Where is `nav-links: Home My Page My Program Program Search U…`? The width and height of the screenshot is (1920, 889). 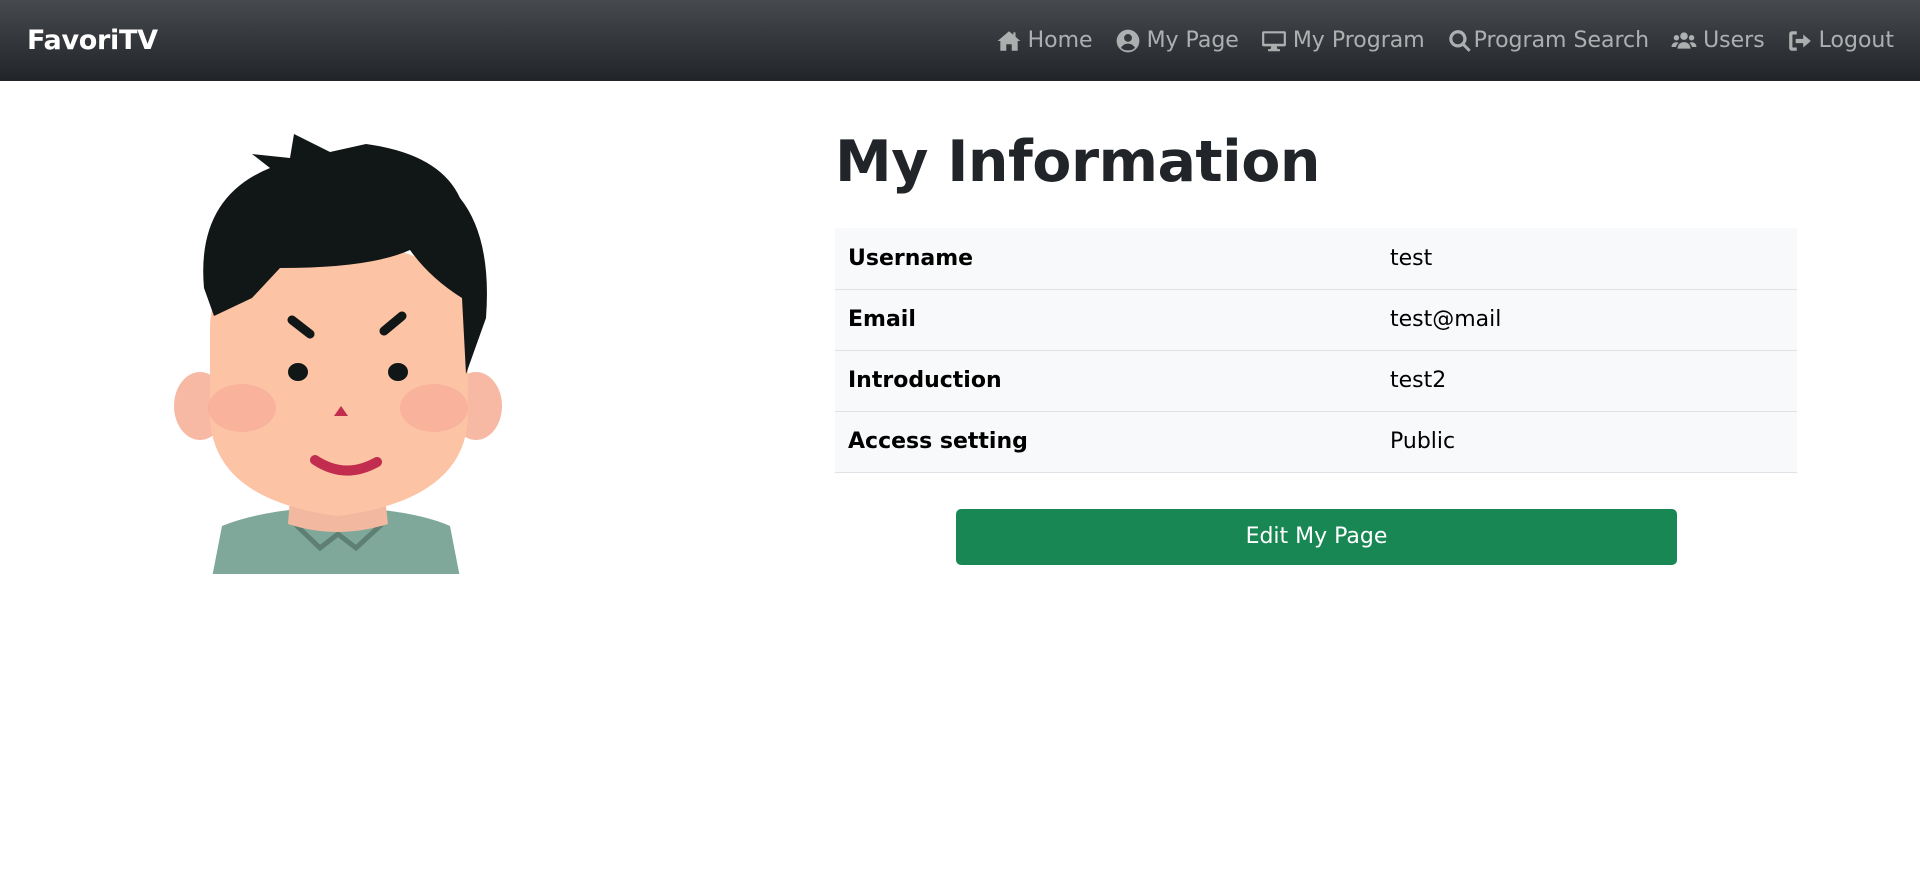
nav-links: Home My Page My Program Program Search U… is located at coordinates (1445, 41).